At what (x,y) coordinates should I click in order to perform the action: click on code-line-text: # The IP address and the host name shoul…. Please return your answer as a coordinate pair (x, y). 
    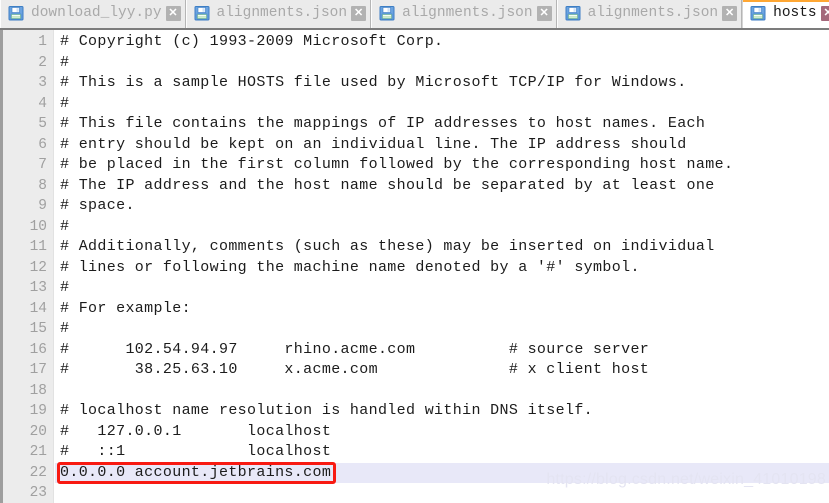
    Looking at the image, I should click on (387, 185).